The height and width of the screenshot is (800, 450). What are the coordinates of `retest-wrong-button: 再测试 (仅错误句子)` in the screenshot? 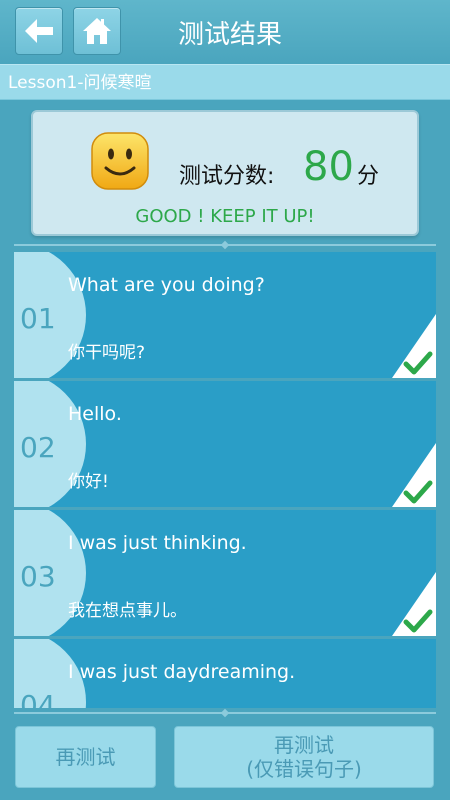 It's located at (304, 757).